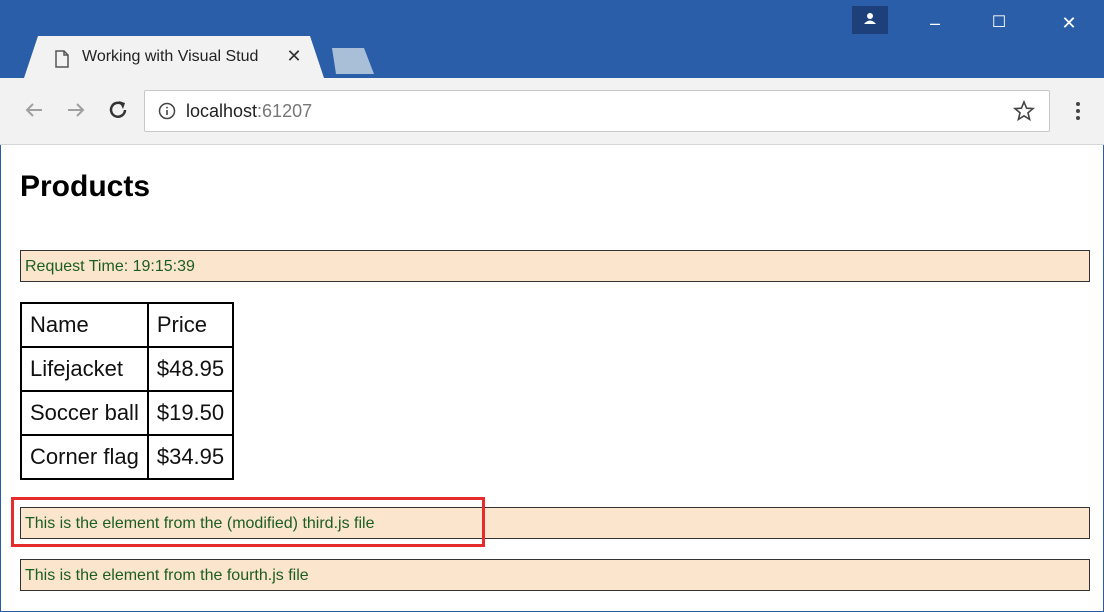 The width and height of the screenshot is (1104, 612). I want to click on cell-price: $48.95, so click(190, 369).